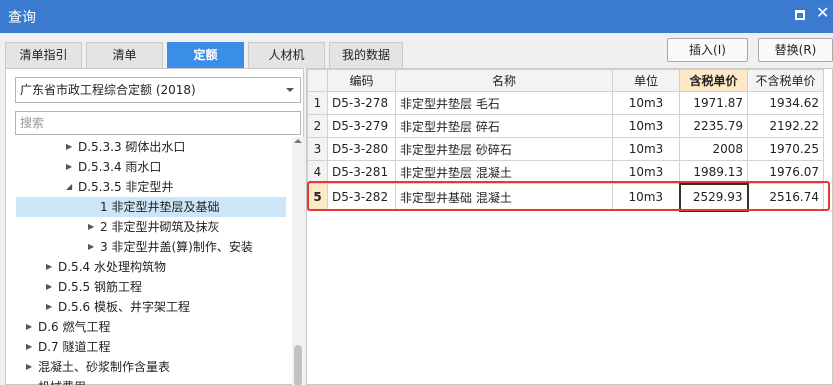 The height and width of the screenshot is (385, 833). I want to click on tree-scrollbar, so click(298, 261).